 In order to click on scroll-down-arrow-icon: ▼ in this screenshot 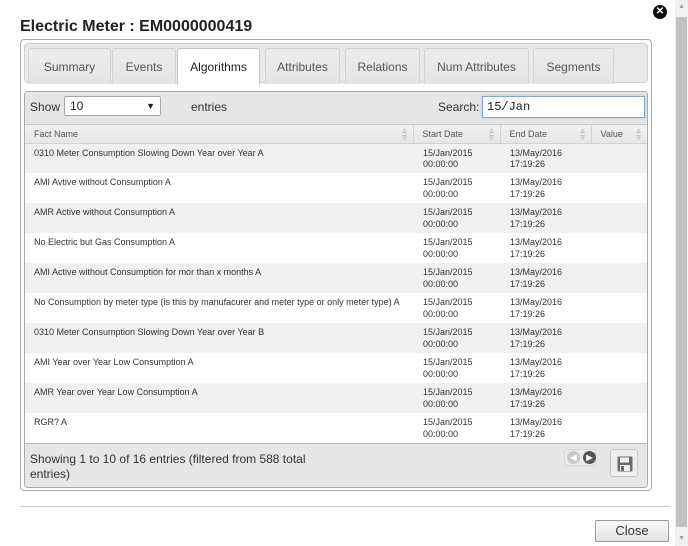, I will do `click(681, 539)`.